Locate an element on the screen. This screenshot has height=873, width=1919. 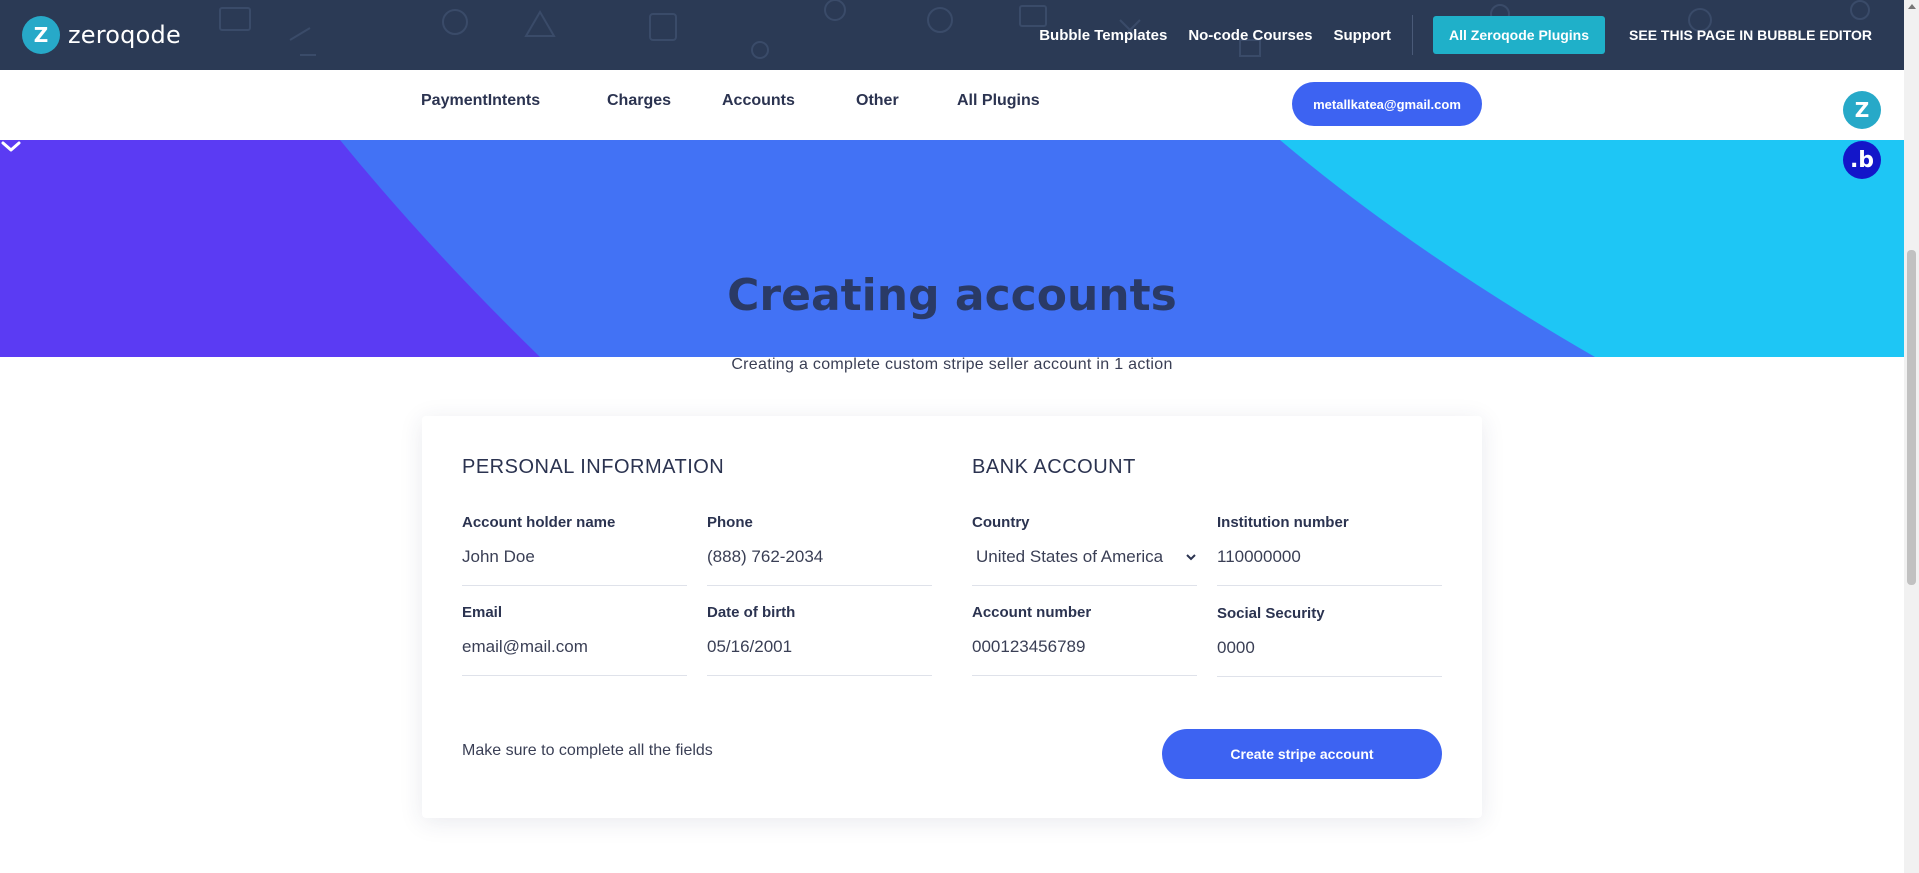
dob-field: Date of birth 05/16/2001 is located at coordinates (819, 640).